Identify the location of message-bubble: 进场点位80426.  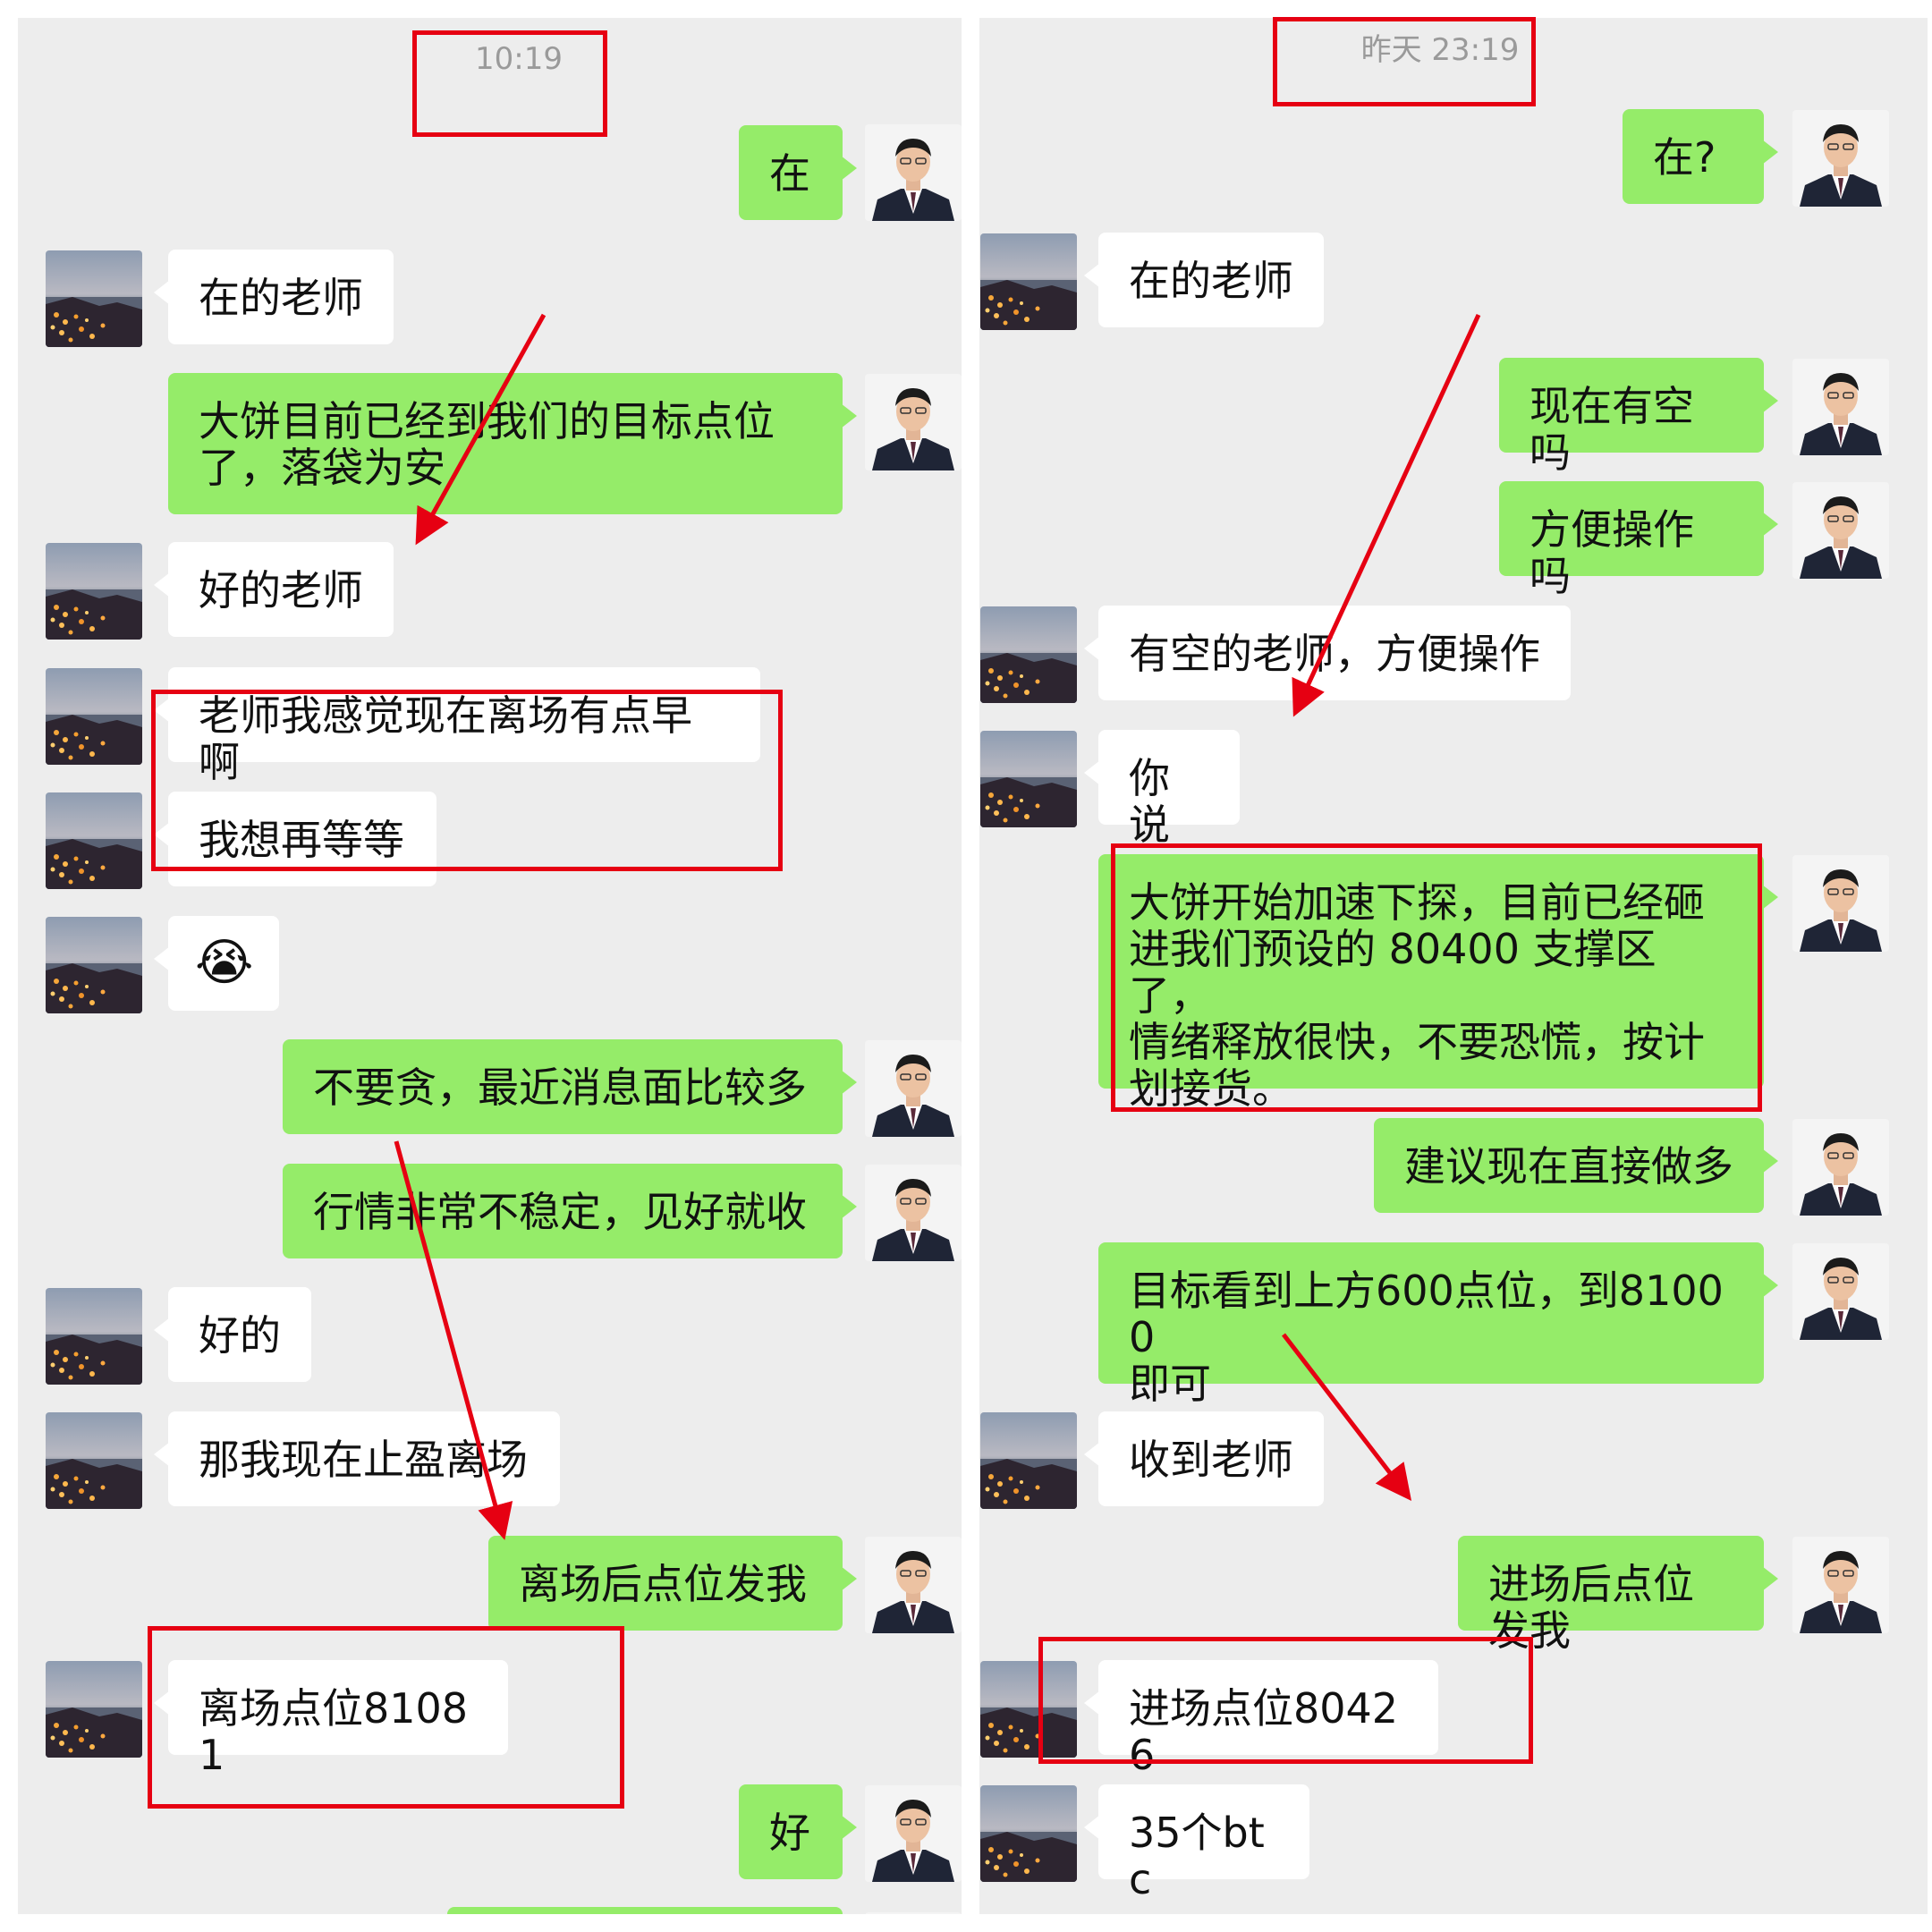
(1261, 1719).